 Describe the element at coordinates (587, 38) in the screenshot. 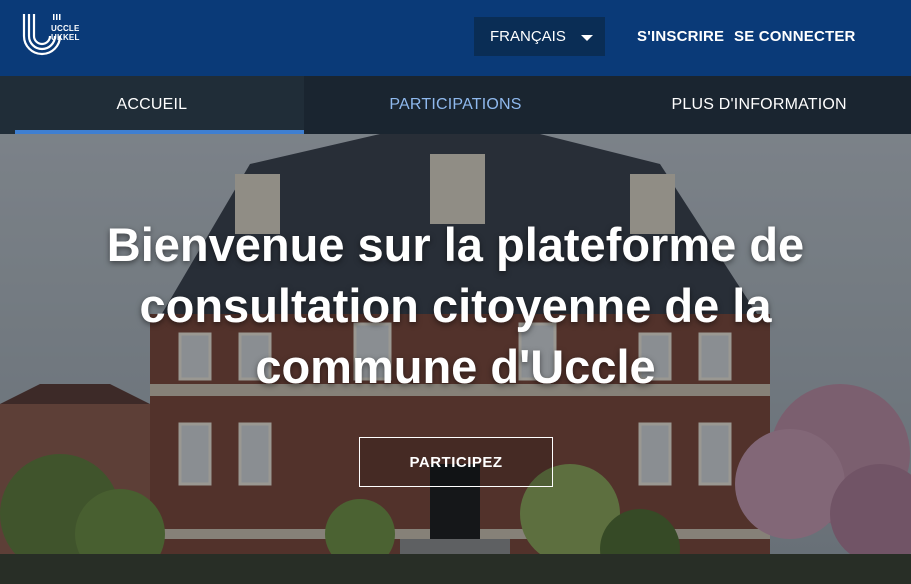

I see `chevron-down-icon` at that location.